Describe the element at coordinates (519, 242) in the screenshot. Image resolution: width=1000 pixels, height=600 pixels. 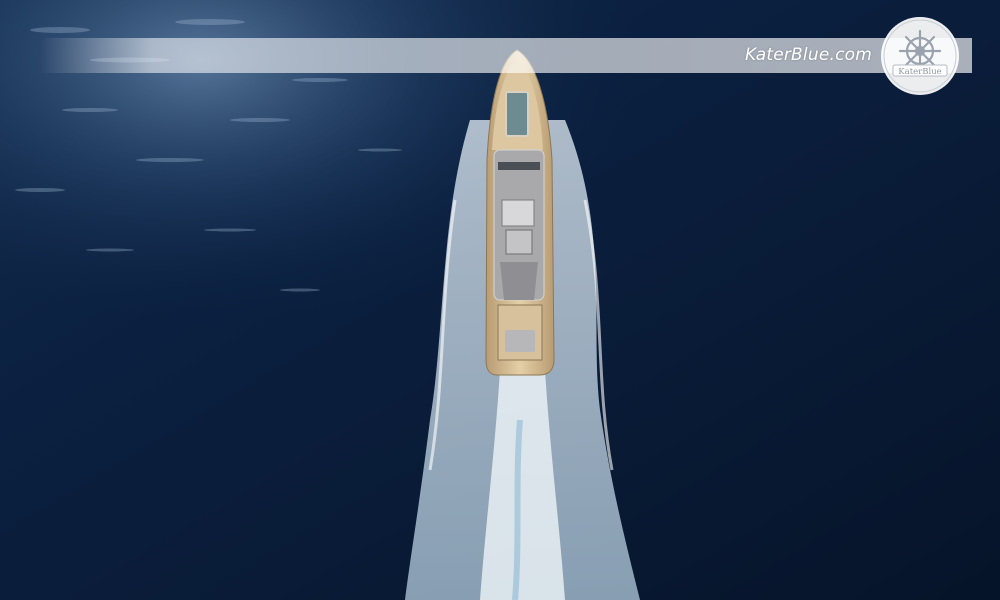
I see `upper-deck` at that location.